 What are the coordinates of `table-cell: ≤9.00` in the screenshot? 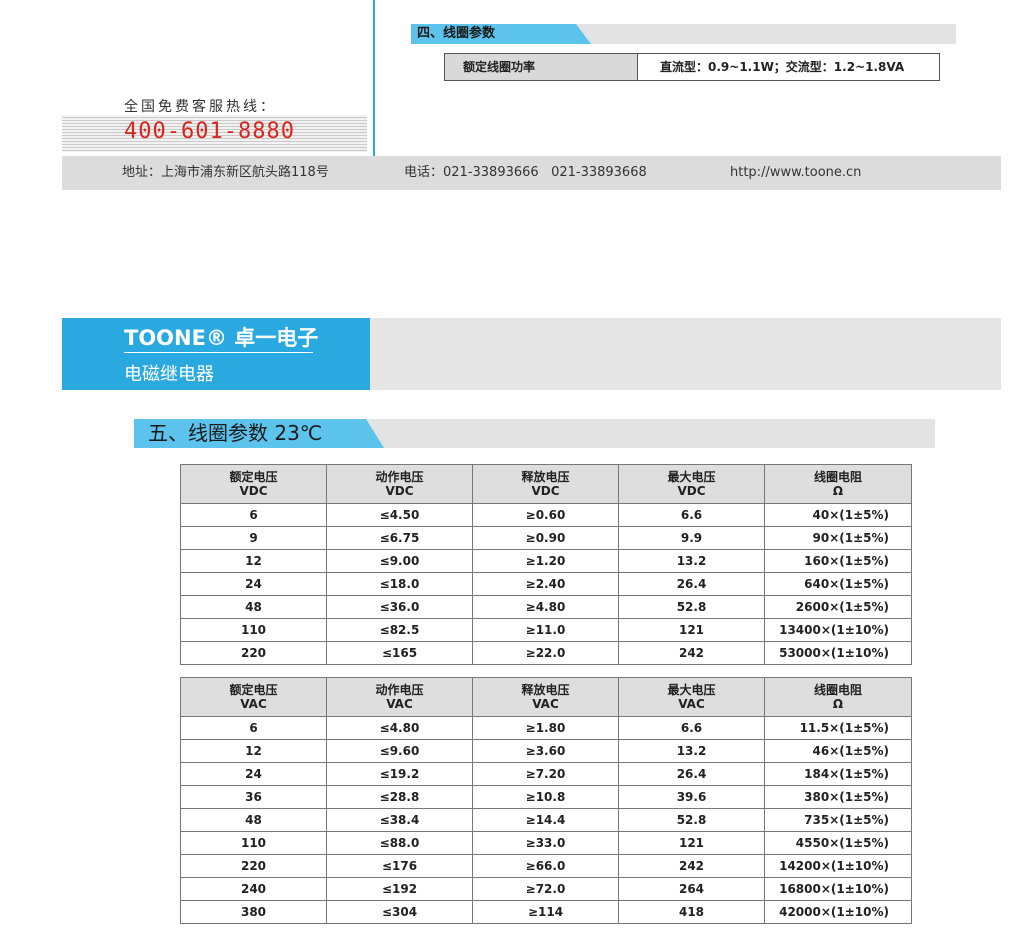 It's located at (399, 561).